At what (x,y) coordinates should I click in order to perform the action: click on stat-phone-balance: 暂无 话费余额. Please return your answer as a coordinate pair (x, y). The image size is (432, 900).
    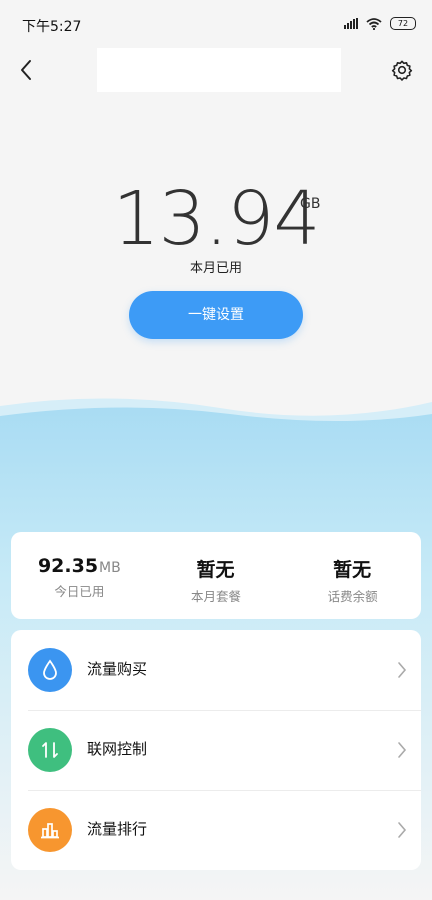
    Looking at the image, I should click on (352, 575).